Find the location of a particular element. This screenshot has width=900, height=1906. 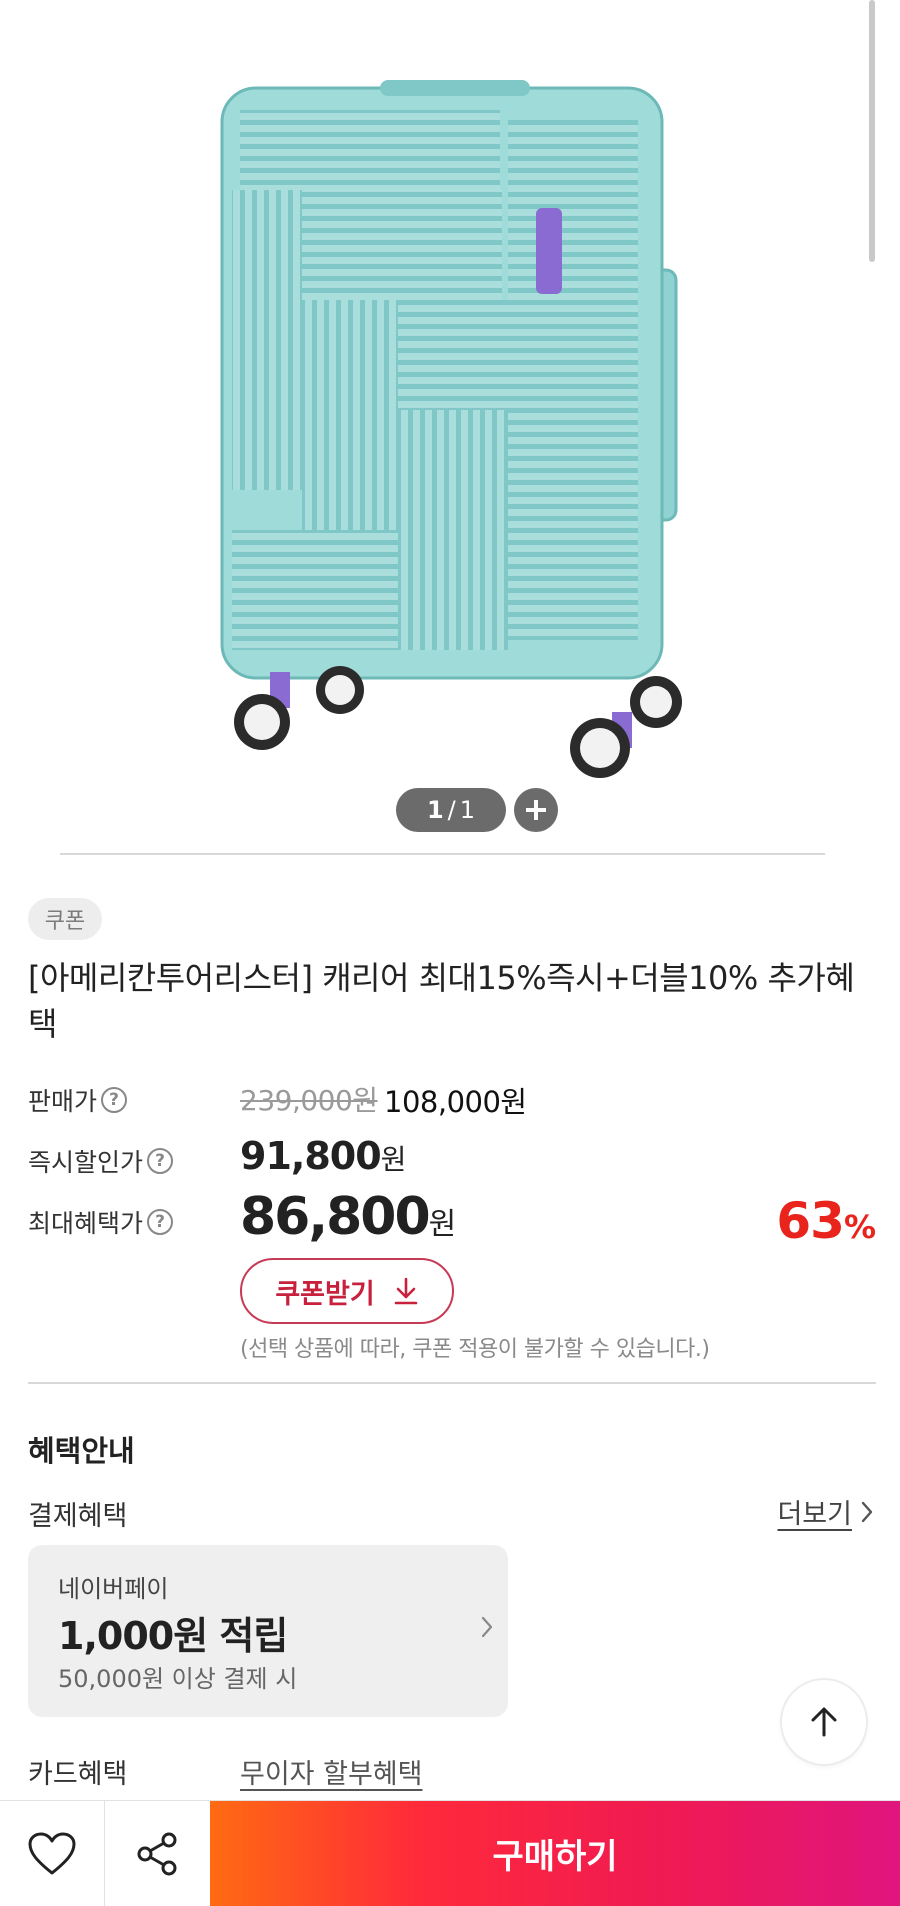

original-price: 239,000원 is located at coordinates (309, 1100).